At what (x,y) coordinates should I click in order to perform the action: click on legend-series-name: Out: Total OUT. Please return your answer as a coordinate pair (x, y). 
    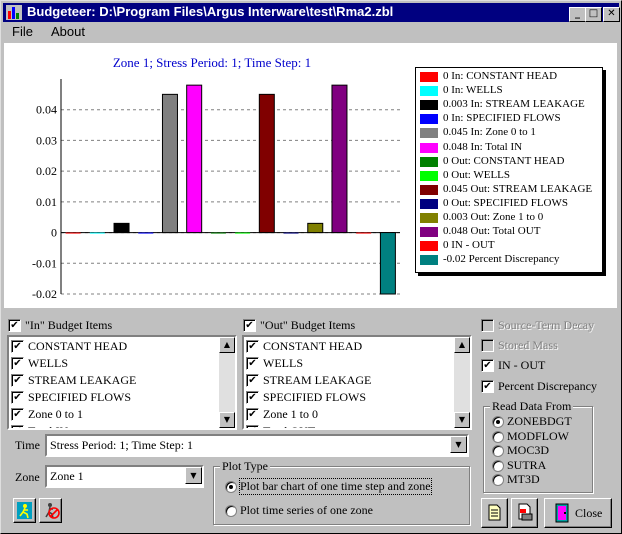
    Looking at the image, I should click on (505, 231).